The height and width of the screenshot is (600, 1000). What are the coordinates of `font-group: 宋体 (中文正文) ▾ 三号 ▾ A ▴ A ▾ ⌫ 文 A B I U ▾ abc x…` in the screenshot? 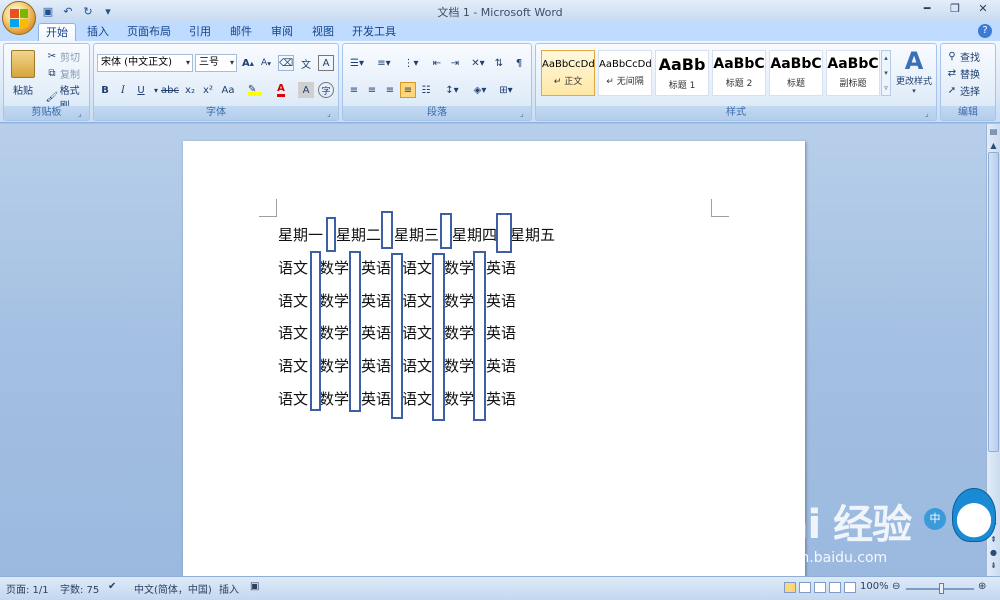 It's located at (216, 82).